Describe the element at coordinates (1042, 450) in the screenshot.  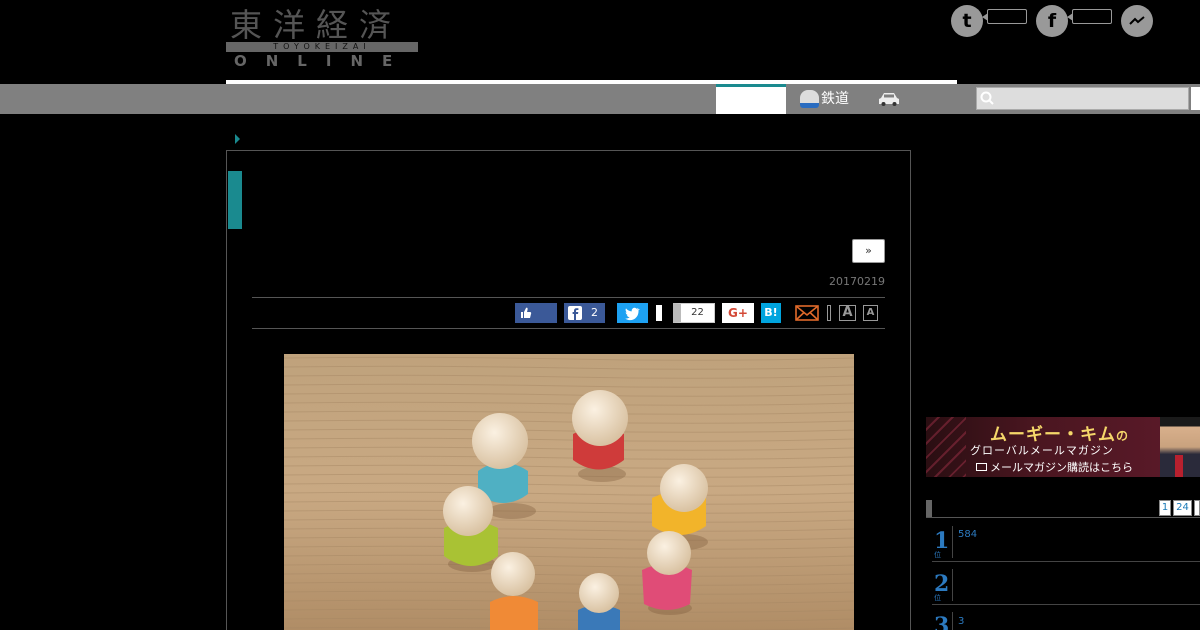
I see `banner-subtitle: グローバルメールマガジン` at that location.